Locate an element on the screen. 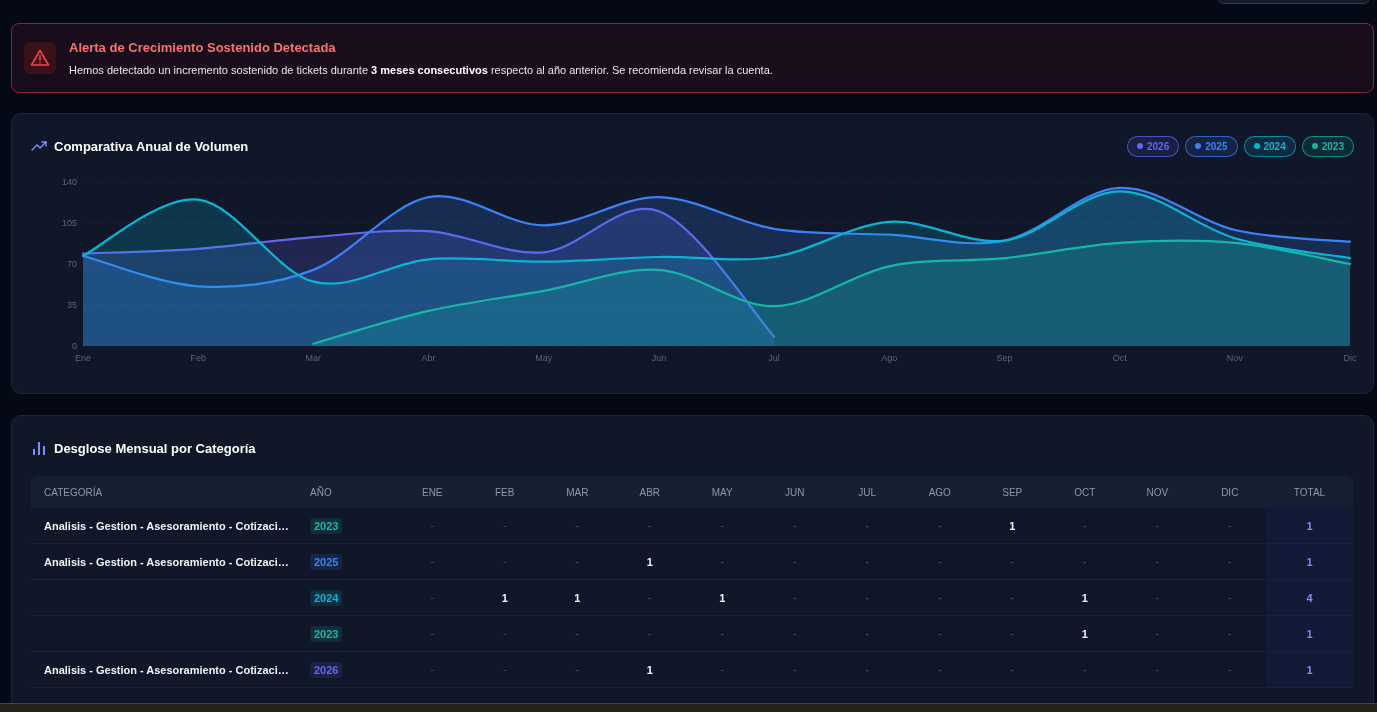 The image size is (1377, 712). year-tag: 2026 is located at coordinates (326, 669).